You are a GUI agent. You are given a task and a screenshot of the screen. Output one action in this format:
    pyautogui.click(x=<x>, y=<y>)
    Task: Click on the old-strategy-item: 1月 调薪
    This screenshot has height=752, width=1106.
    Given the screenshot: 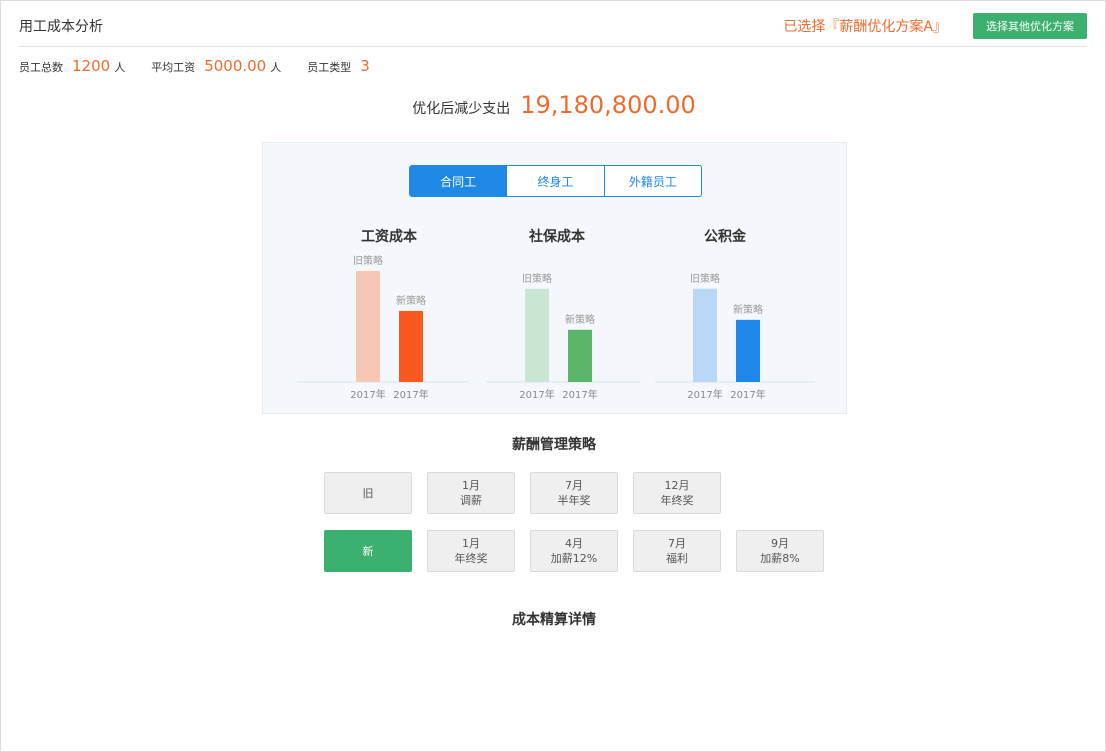 What is the action you would take?
    pyautogui.click(x=471, y=493)
    